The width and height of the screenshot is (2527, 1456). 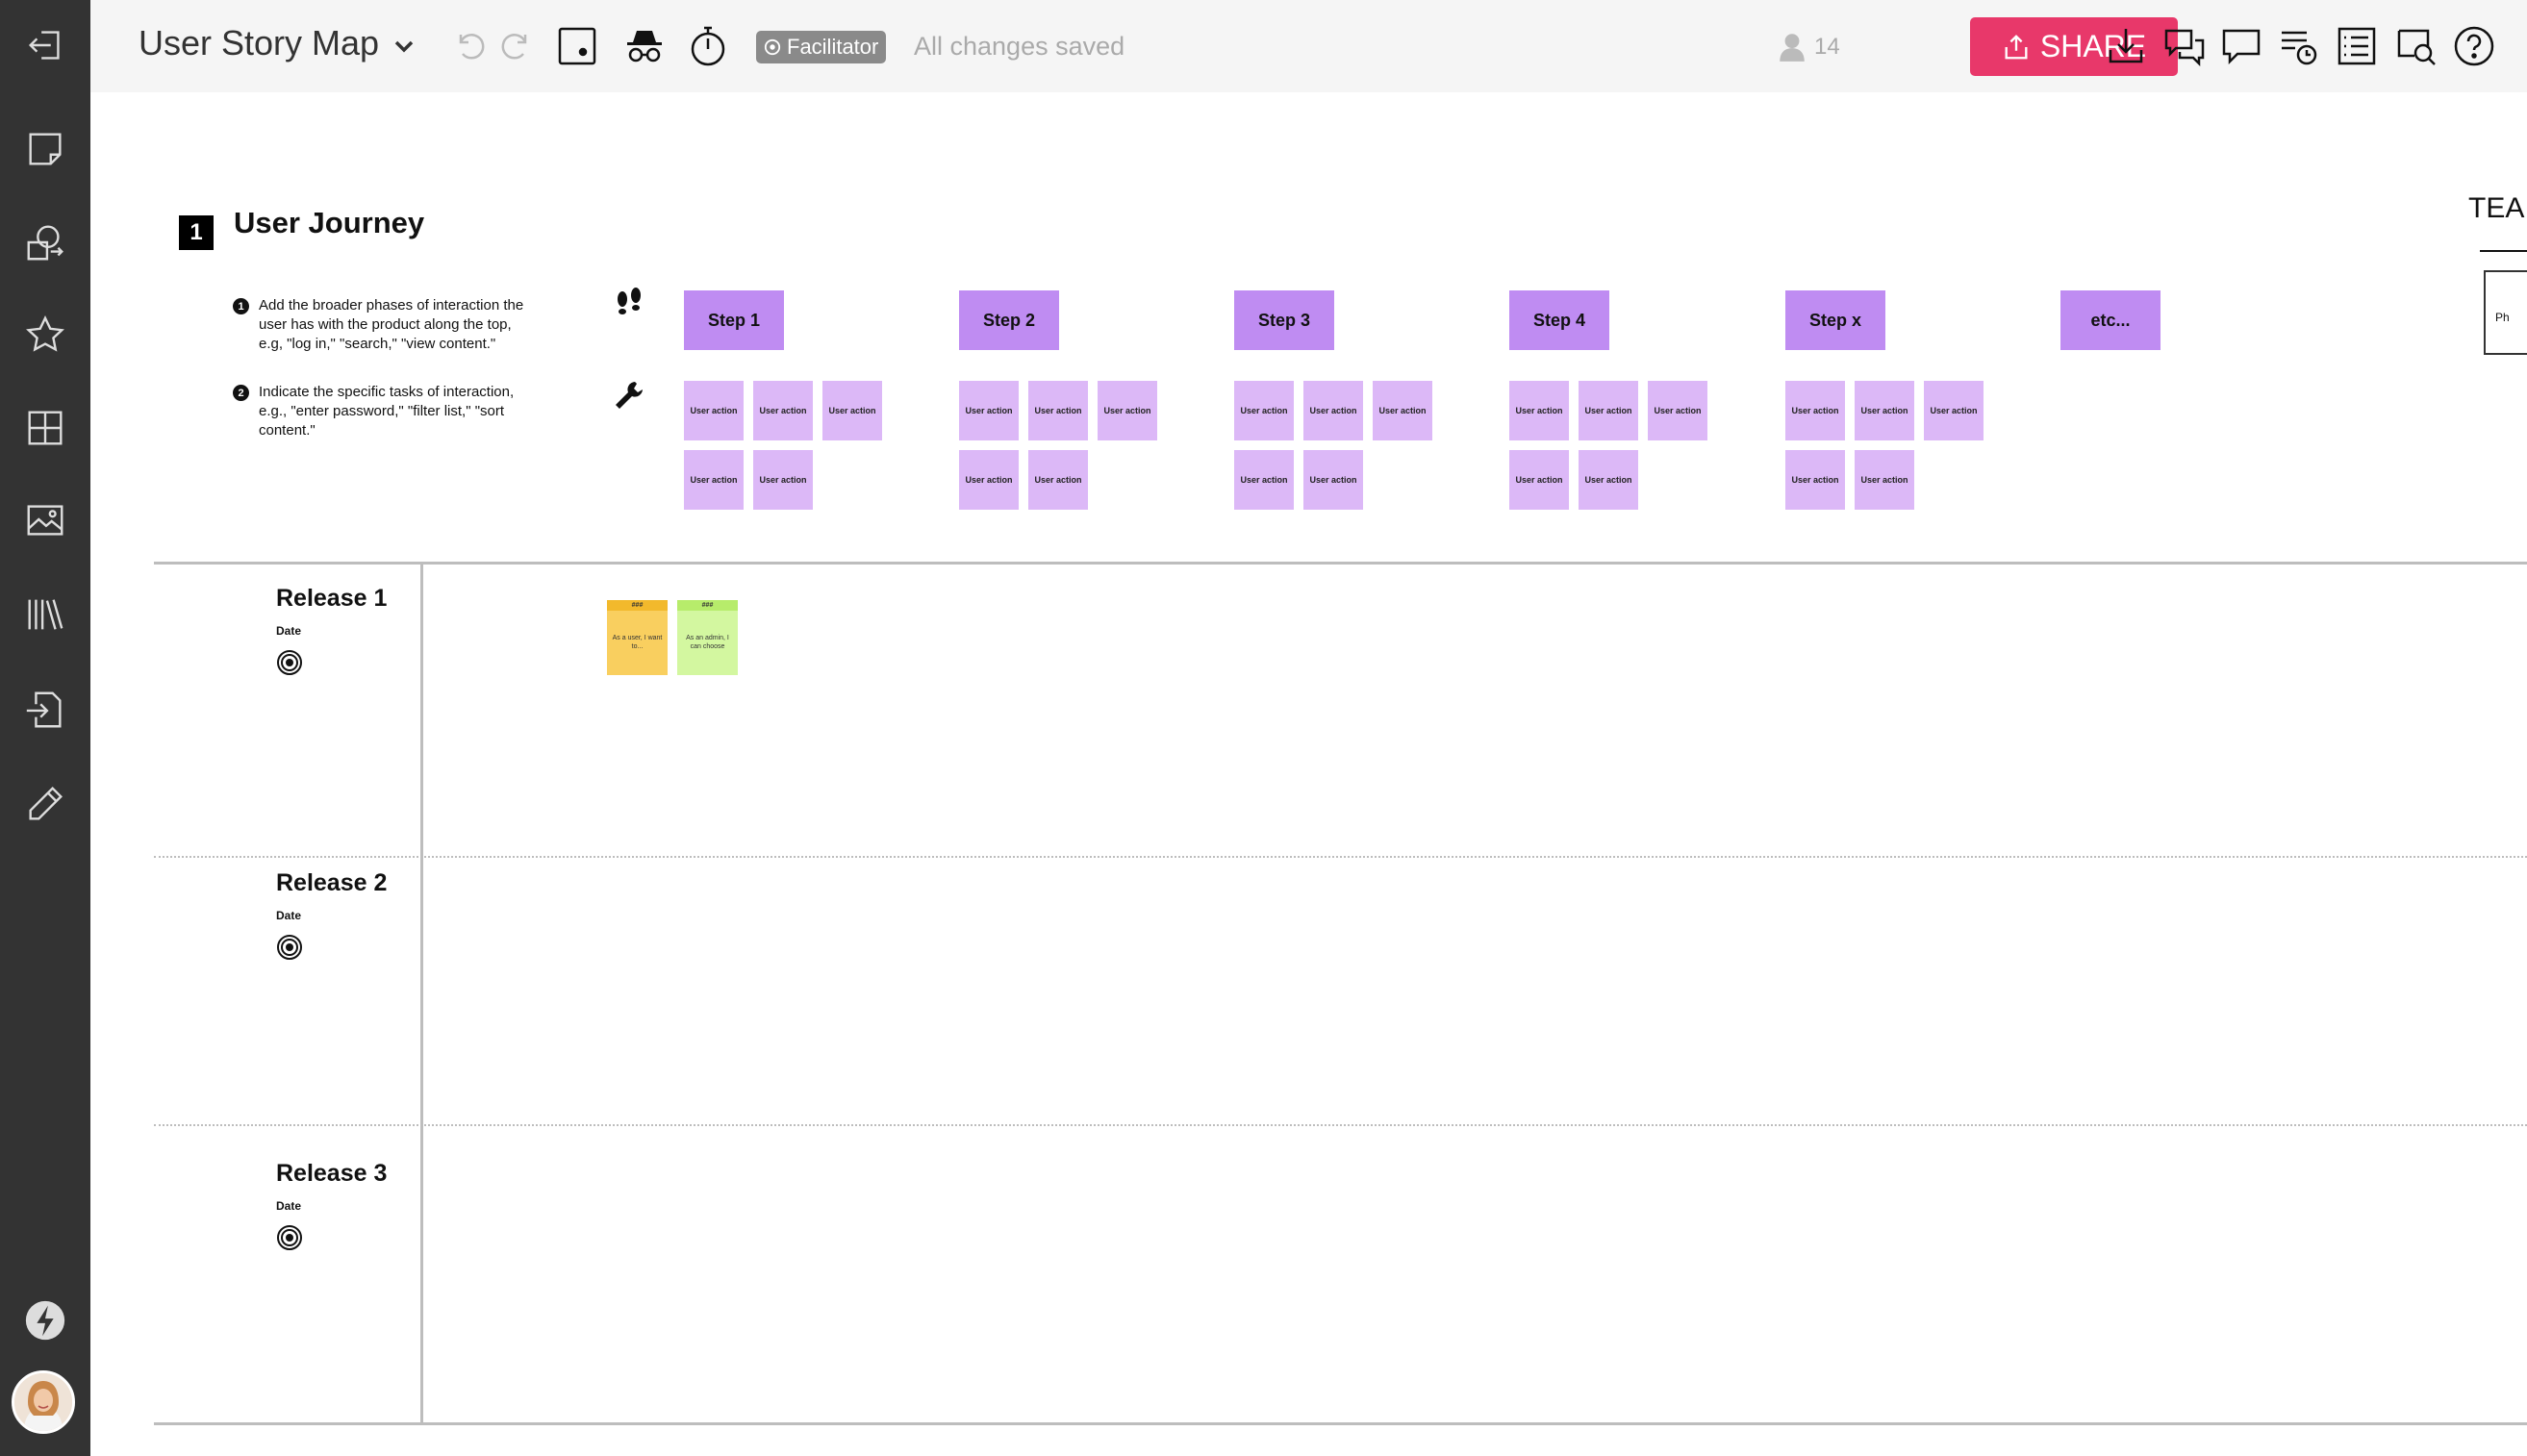 I want to click on step-card: Step 2, so click(x=1009, y=320).